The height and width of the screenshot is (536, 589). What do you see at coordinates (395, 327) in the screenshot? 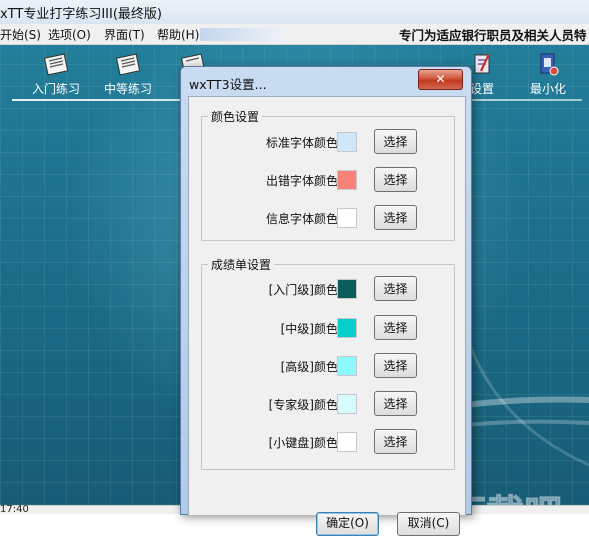
I see `intermediate-color-choose-button: 选择` at bounding box center [395, 327].